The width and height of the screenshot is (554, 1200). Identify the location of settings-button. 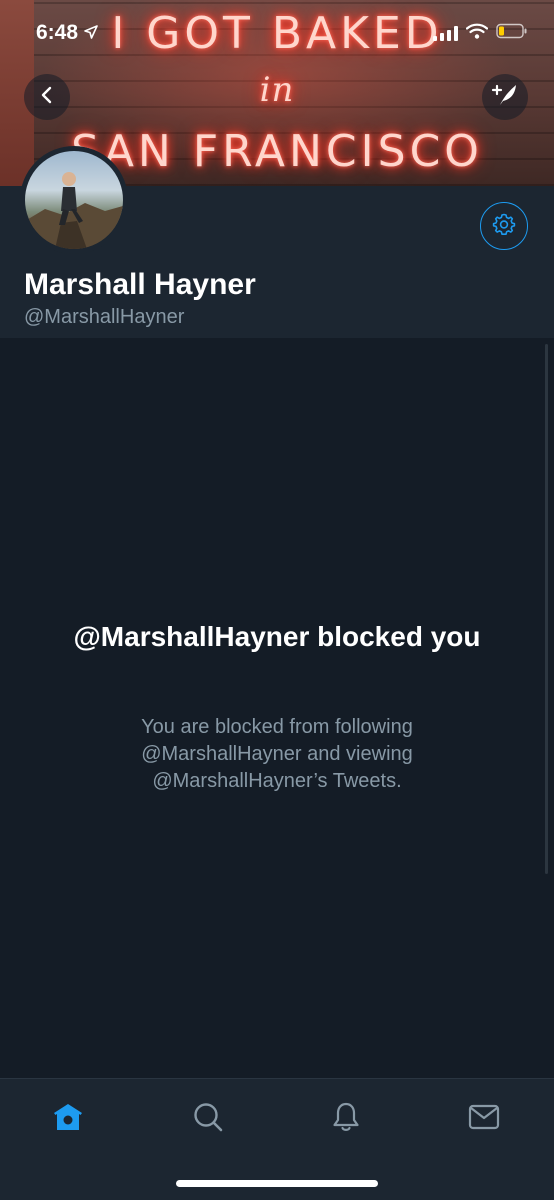
(504, 226).